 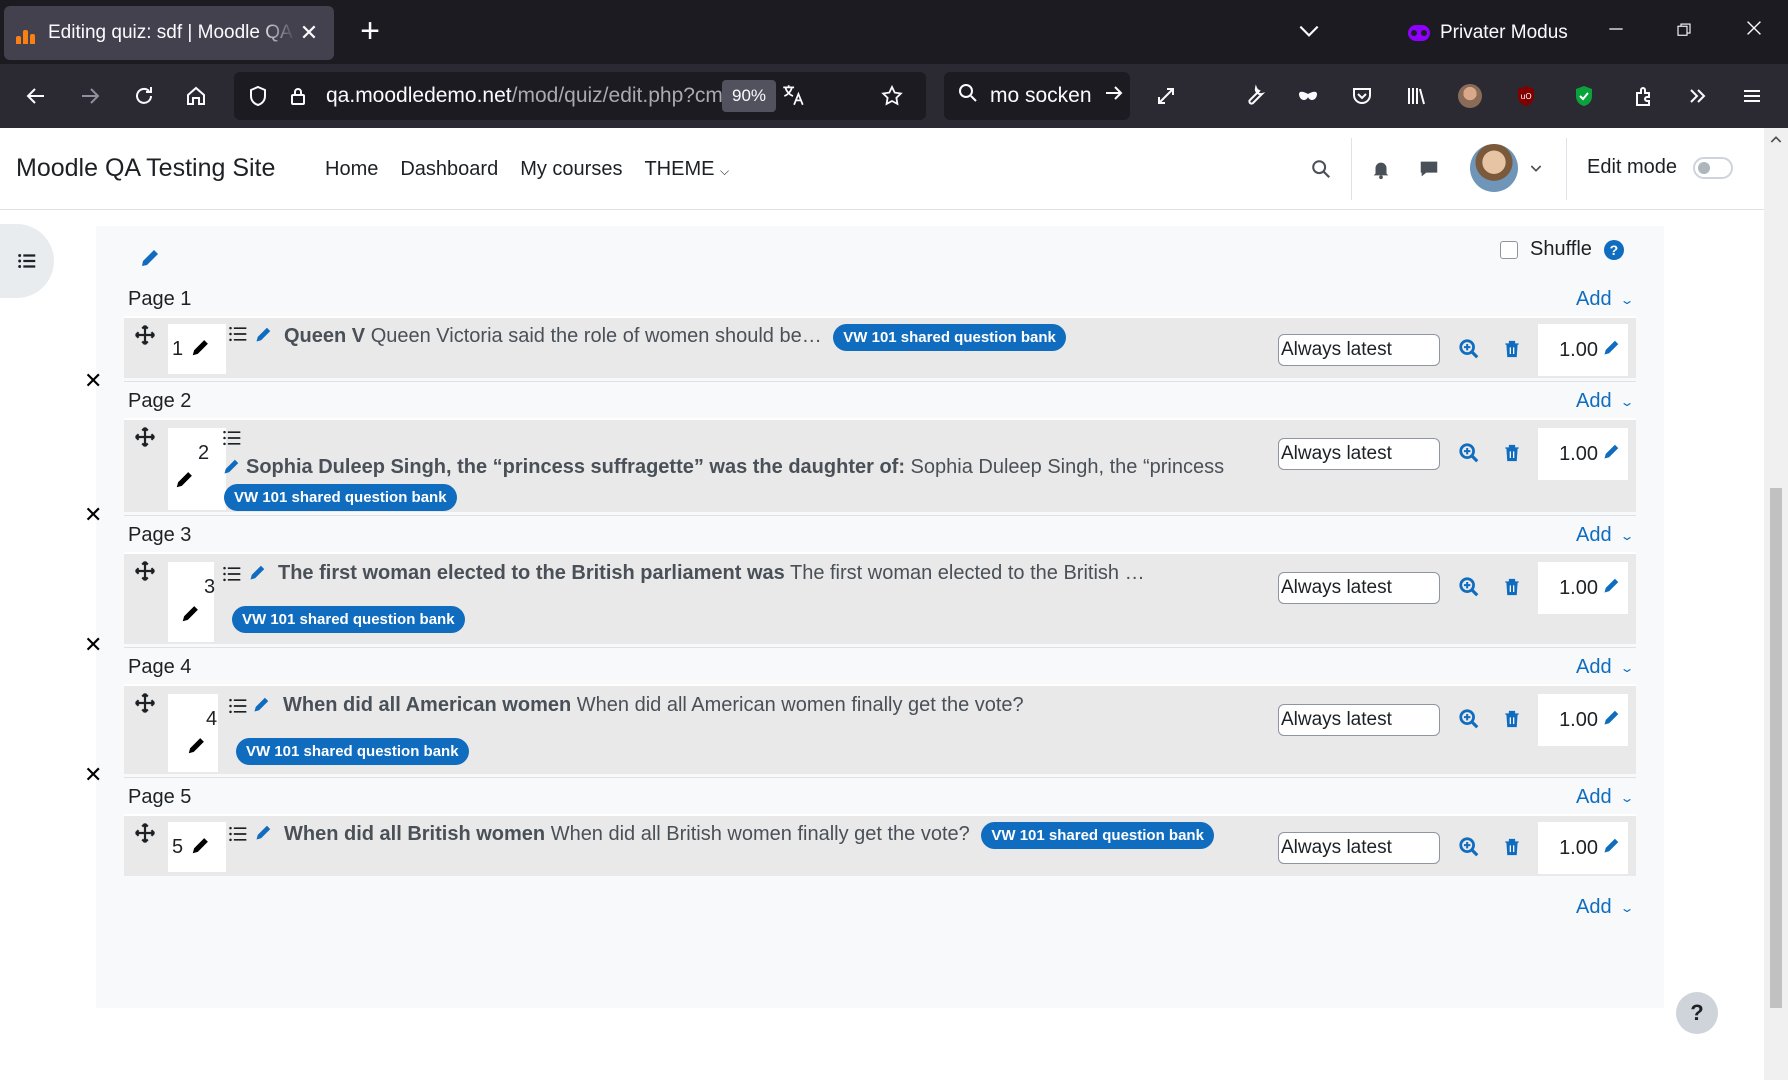 I want to click on menu-icon, so click(x=1752, y=96).